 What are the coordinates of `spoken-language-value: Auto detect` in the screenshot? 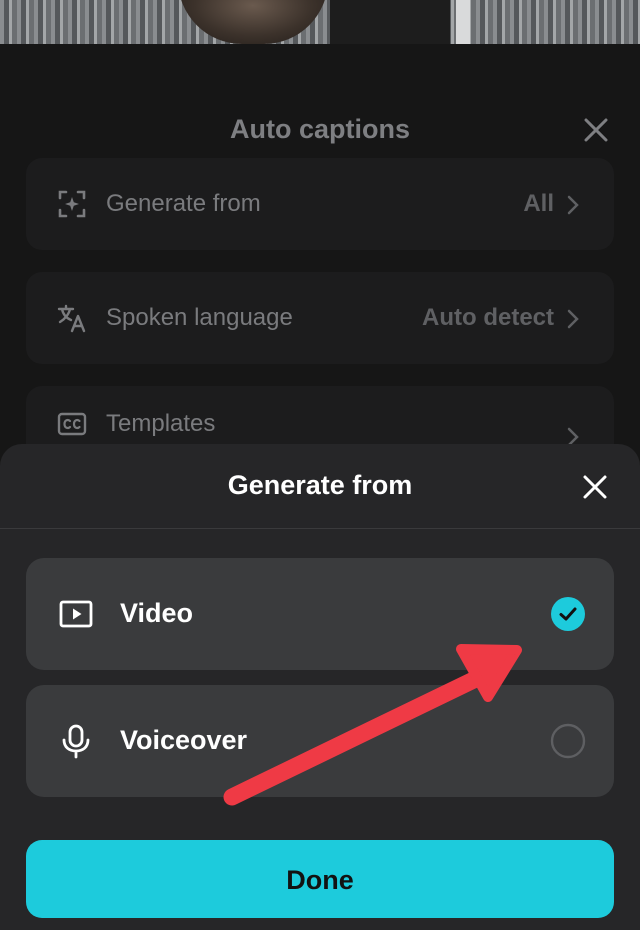 It's located at (488, 317).